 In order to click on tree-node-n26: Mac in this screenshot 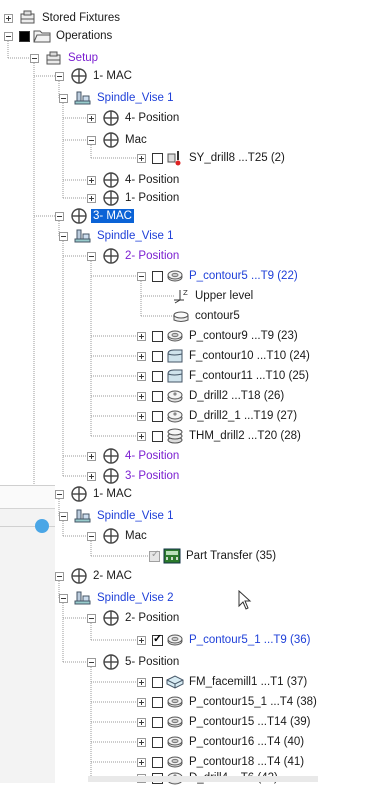, I will do `click(118, 536)`.